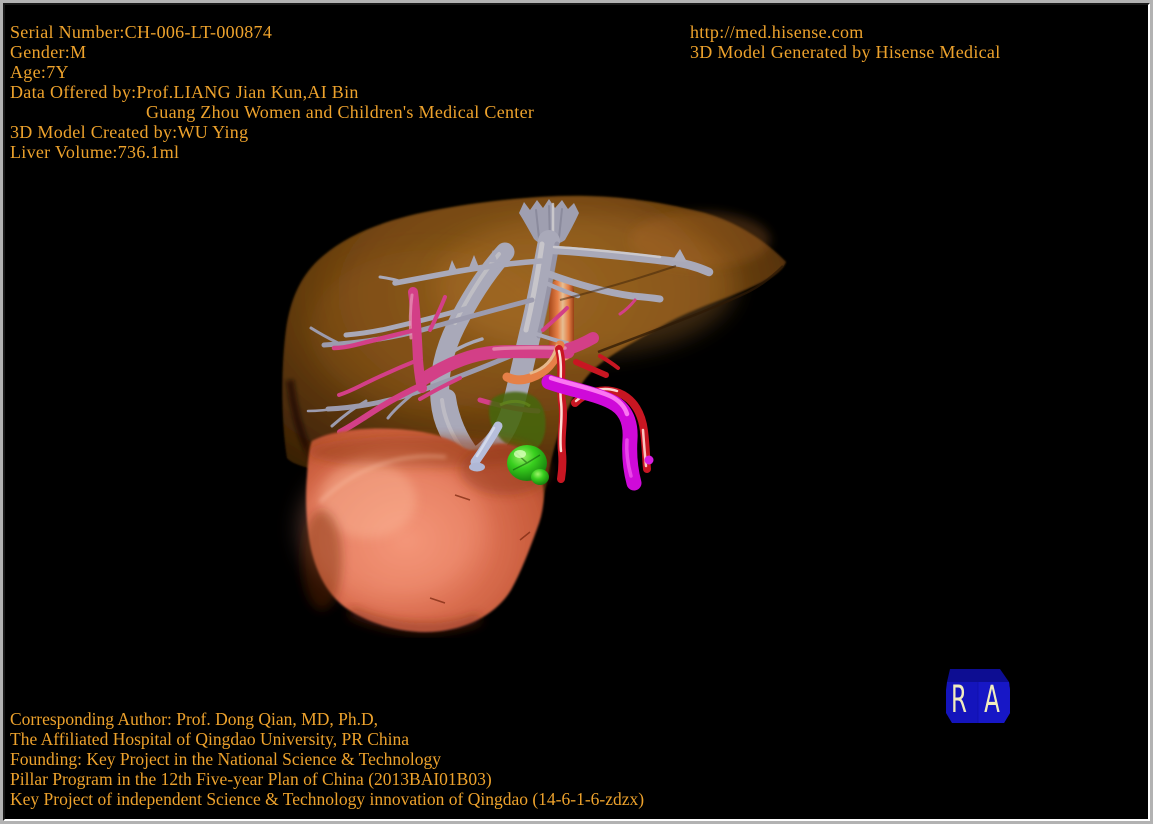 The height and width of the screenshot is (824, 1153). Describe the element at coordinates (95, 152) in the screenshot. I see `liver-volume-text: Liver Volume:736.1ml` at that location.